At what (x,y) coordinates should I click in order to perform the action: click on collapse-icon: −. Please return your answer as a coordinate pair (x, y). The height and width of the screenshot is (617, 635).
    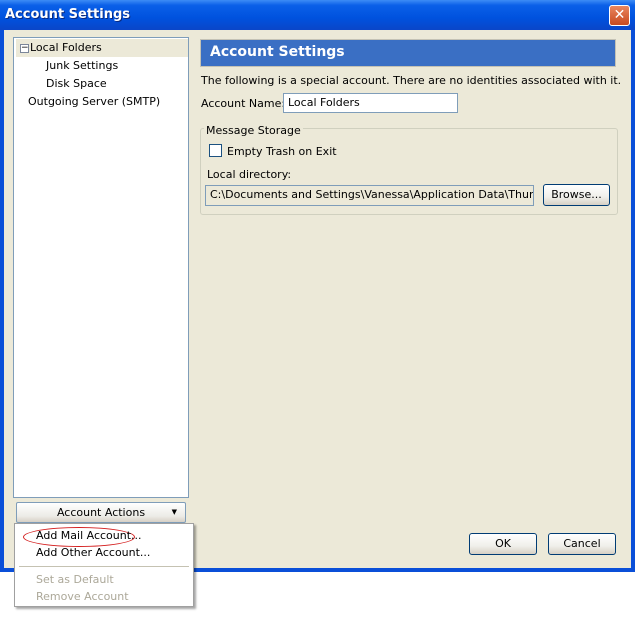
    Looking at the image, I should click on (24, 48).